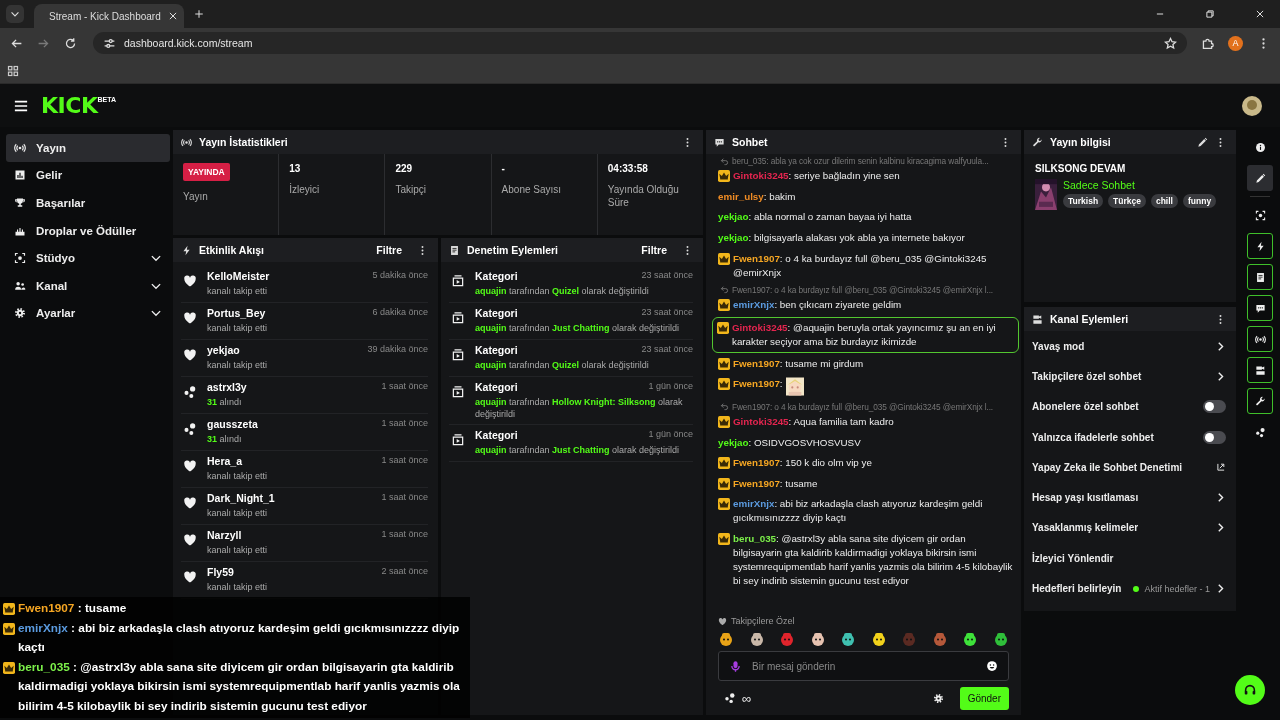 This screenshot has height=720, width=1280. I want to click on tag-chip: Türkçe, so click(1127, 201).